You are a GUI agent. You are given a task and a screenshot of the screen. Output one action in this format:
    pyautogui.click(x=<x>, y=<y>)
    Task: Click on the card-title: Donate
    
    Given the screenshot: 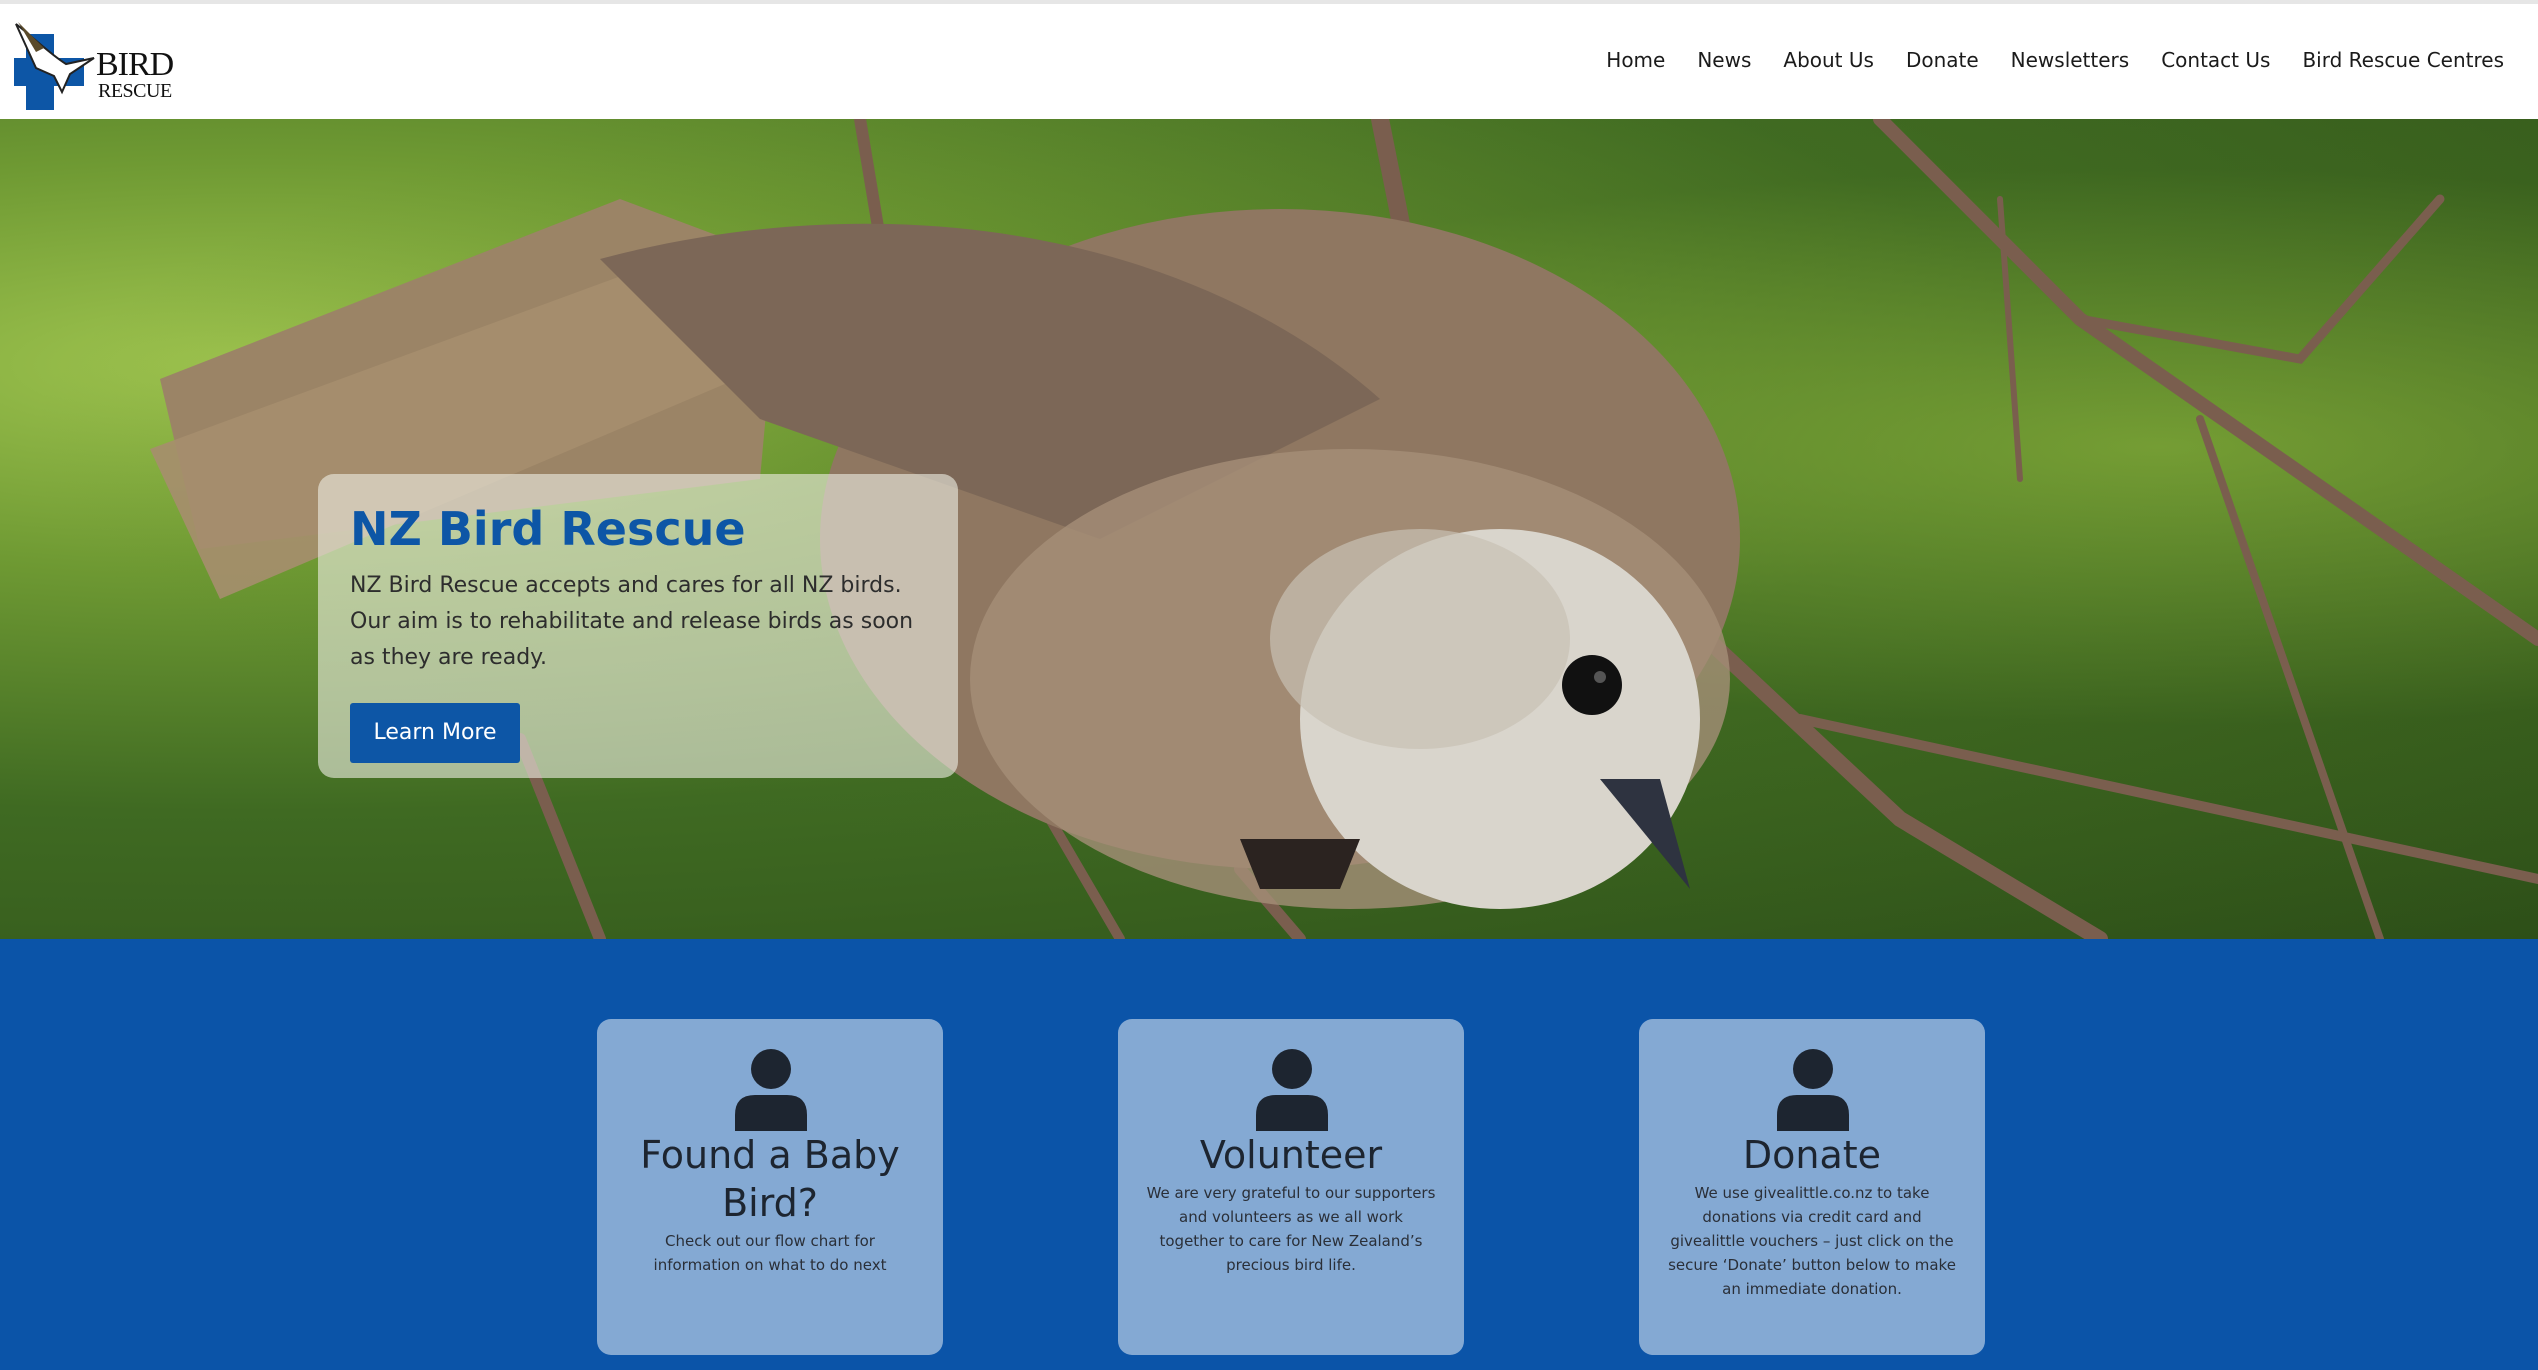 What is the action you would take?
    pyautogui.click(x=1812, y=1155)
    